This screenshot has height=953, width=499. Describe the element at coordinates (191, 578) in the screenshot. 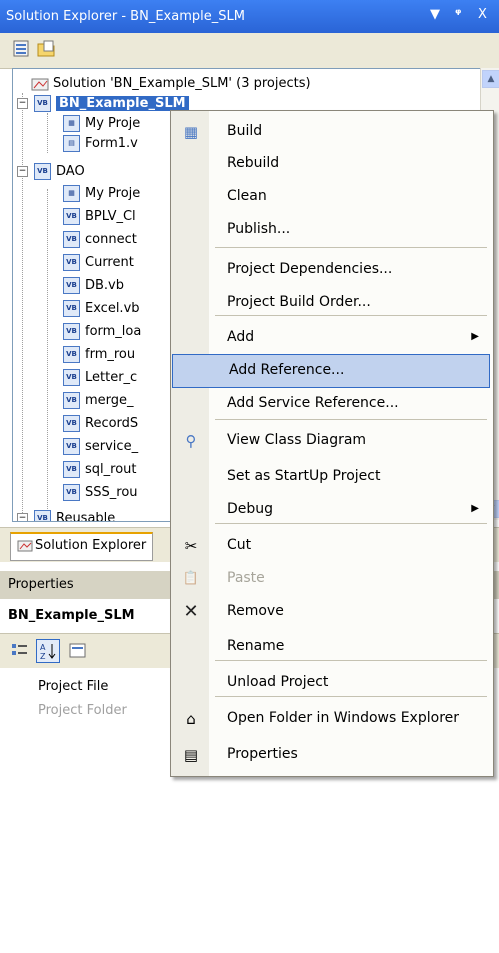

I see `paste-icon: 📋` at that location.